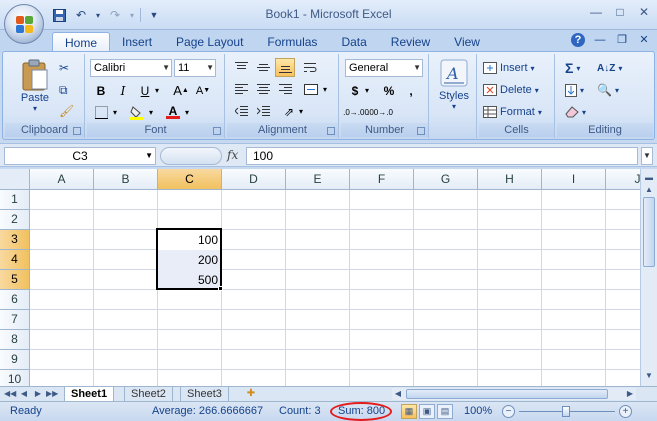 Image resolution: width=657 pixels, height=421 pixels. What do you see at coordinates (578, 40) in the screenshot?
I see `help-icon: ?` at bounding box center [578, 40].